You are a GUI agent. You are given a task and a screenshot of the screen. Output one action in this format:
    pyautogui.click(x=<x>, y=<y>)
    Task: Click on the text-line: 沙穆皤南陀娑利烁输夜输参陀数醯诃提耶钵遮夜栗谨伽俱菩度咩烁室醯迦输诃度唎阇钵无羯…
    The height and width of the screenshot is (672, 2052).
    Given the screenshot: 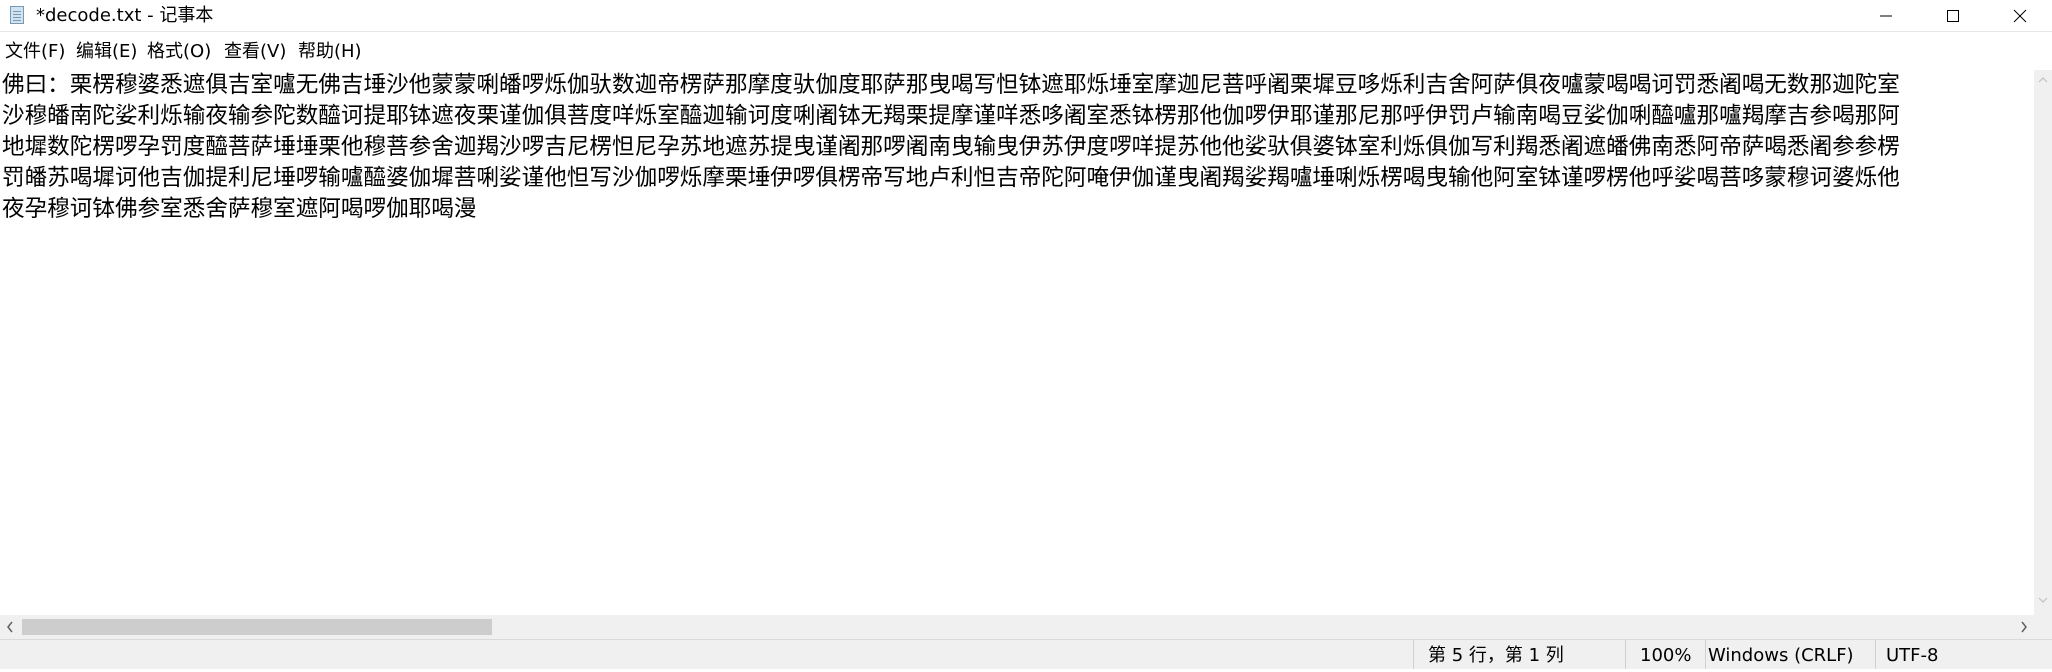 What is the action you would take?
    pyautogui.click(x=951, y=116)
    